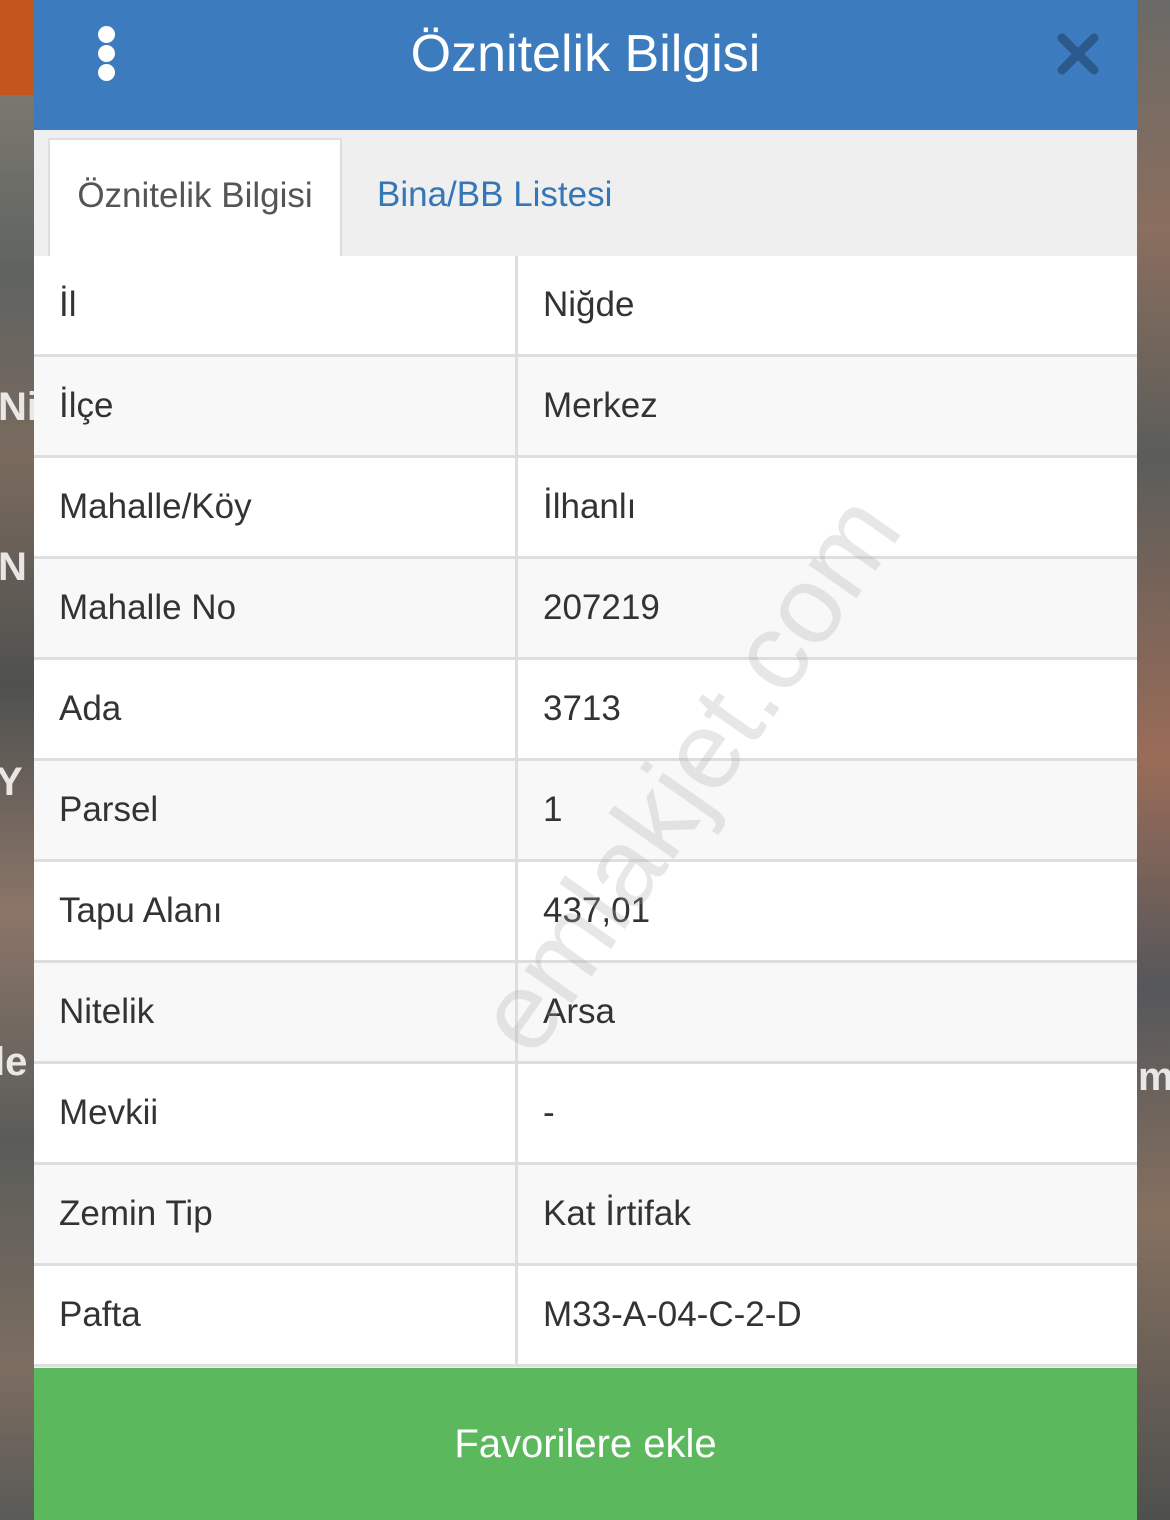 Image resolution: width=1170 pixels, height=1520 pixels. What do you see at coordinates (195, 198) in the screenshot?
I see `tab-attribute-info: Öznitelik Bilgisi` at bounding box center [195, 198].